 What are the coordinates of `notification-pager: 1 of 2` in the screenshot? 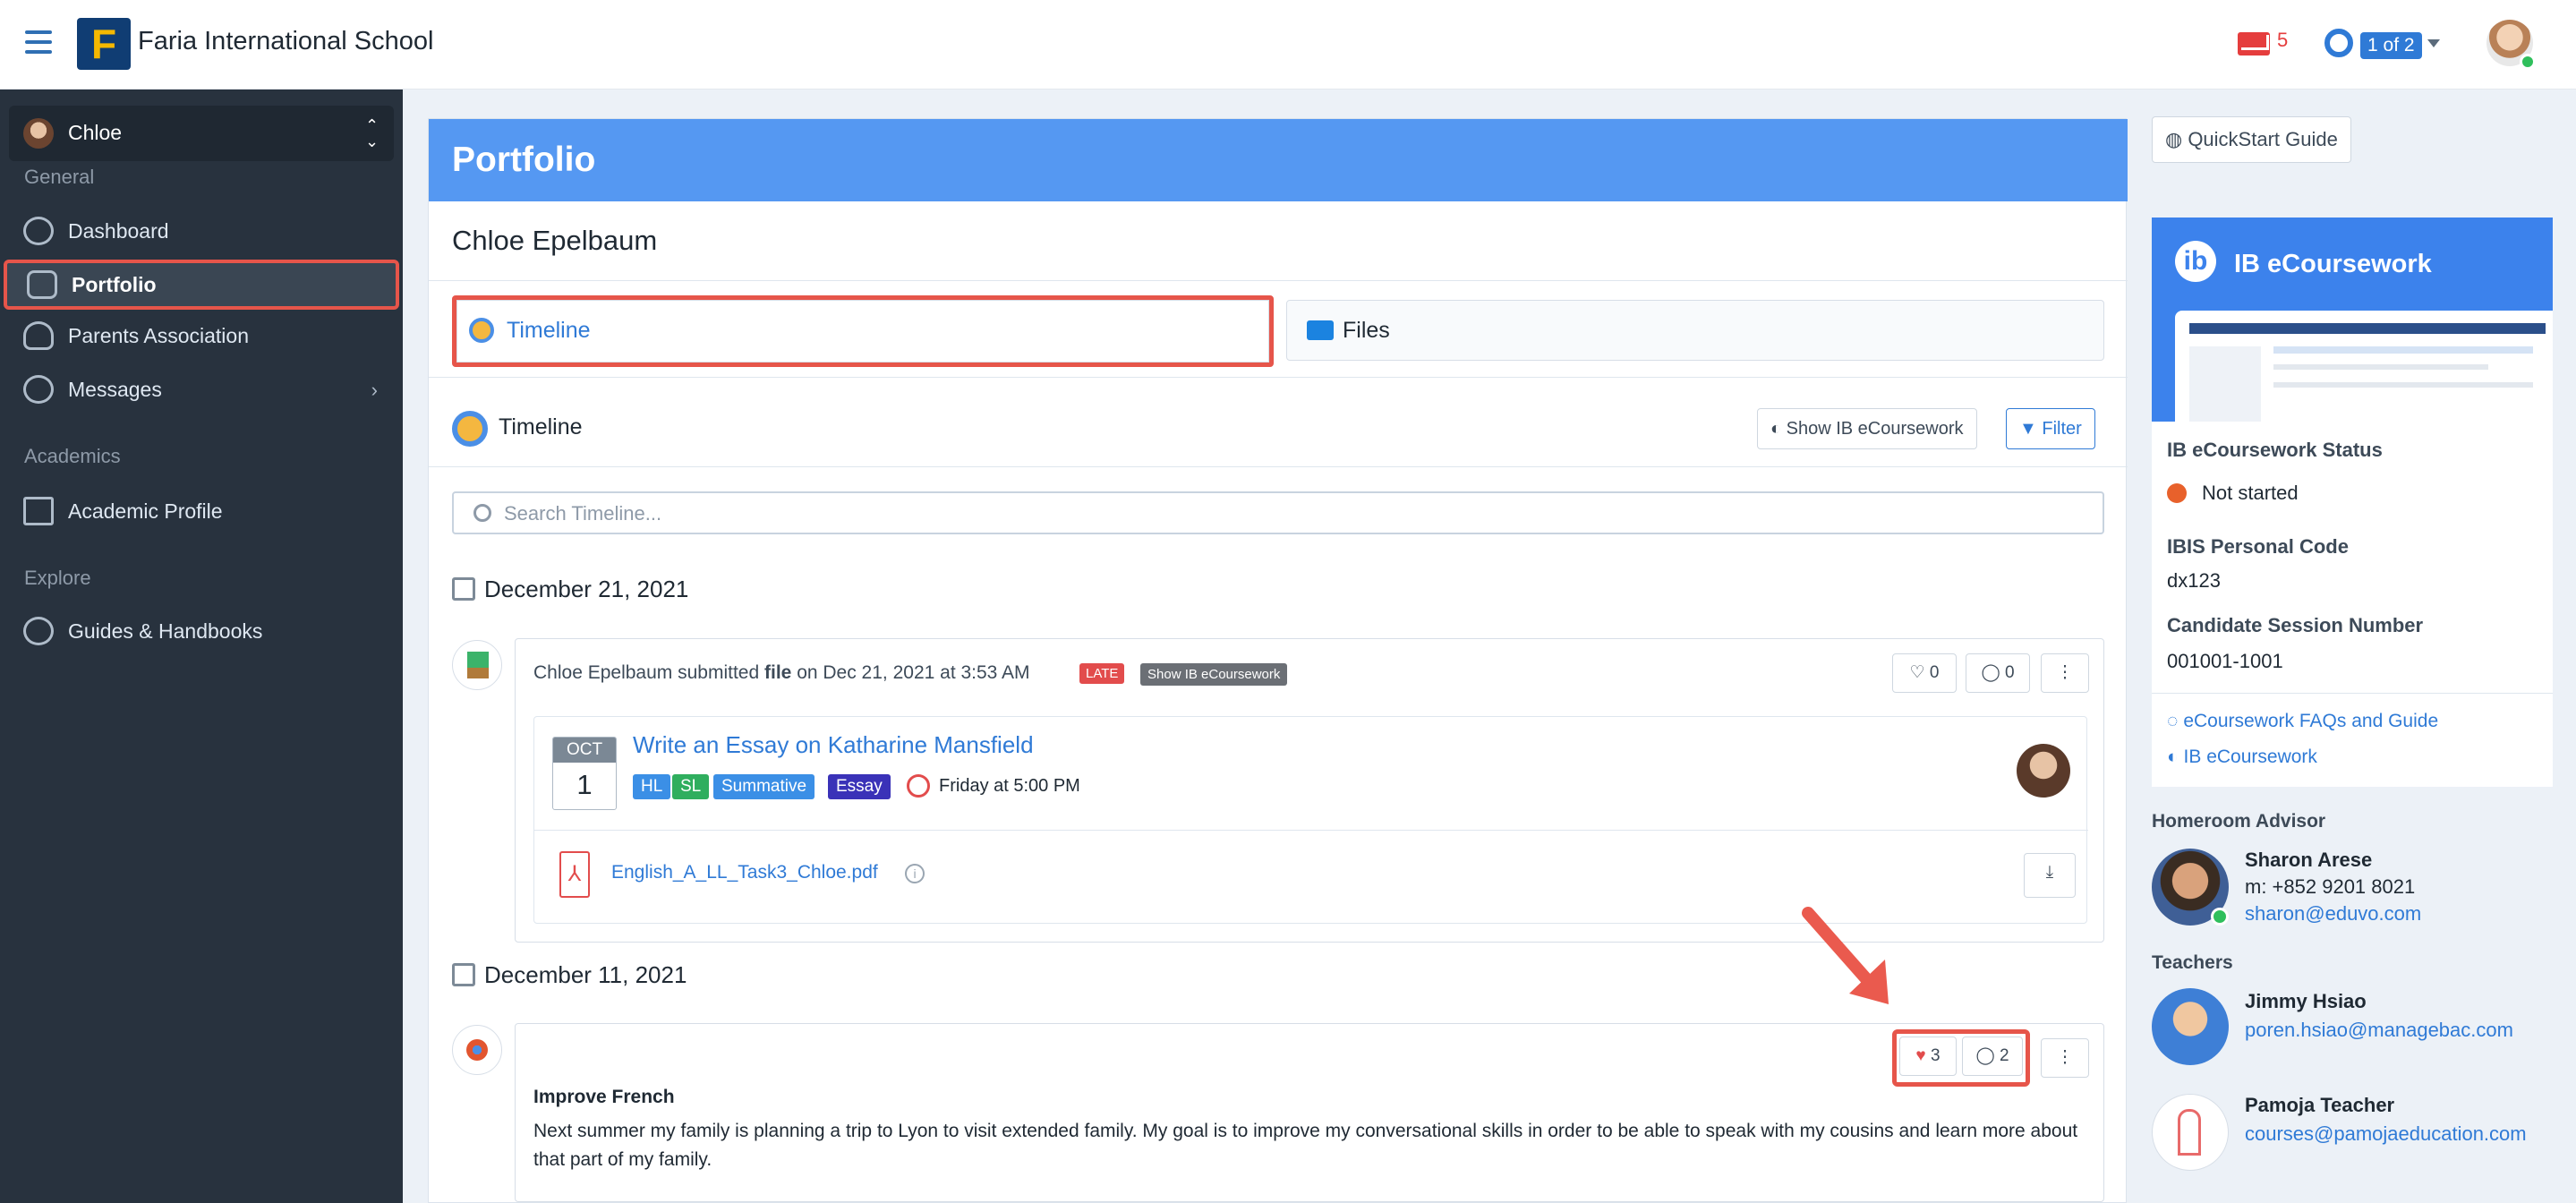 It's located at (2391, 45).